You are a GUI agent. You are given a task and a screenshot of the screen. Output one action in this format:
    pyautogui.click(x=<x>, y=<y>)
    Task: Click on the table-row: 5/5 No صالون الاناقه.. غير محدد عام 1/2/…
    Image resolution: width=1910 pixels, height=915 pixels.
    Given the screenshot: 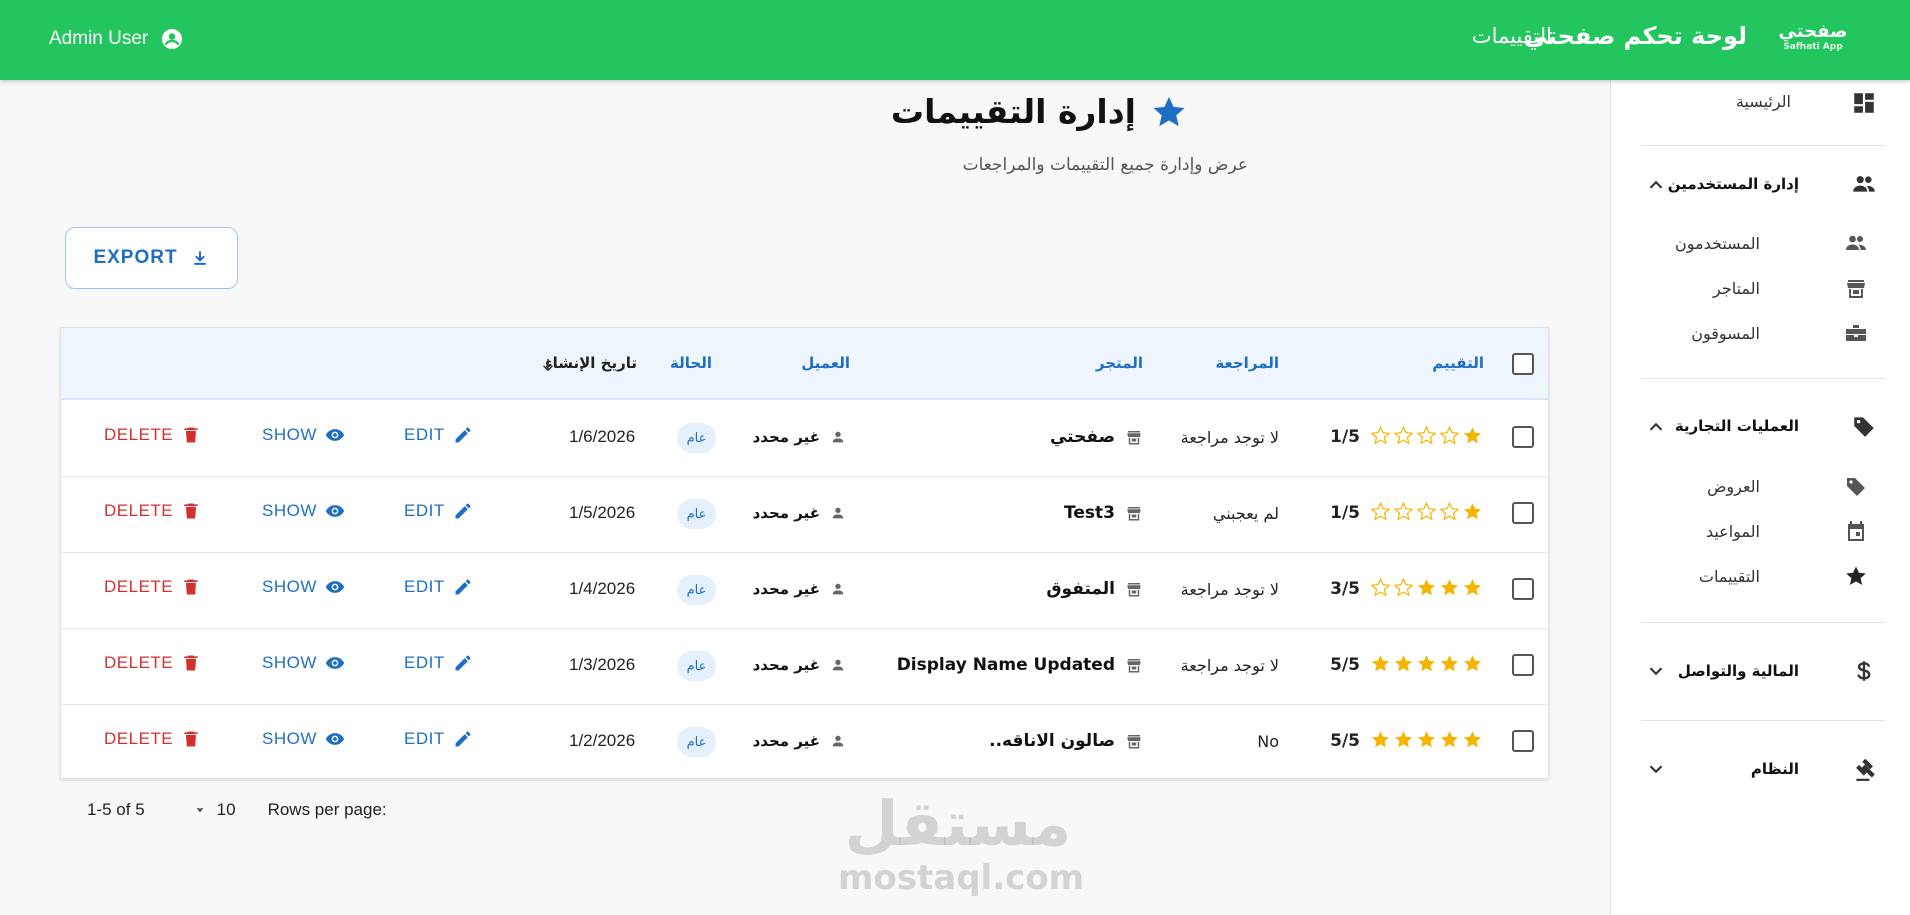 What is the action you would take?
    pyautogui.click(x=804, y=743)
    